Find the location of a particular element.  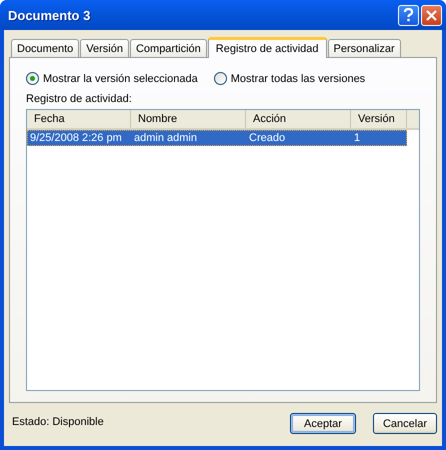

cancel-button: Cancelar is located at coordinates (405, 423).